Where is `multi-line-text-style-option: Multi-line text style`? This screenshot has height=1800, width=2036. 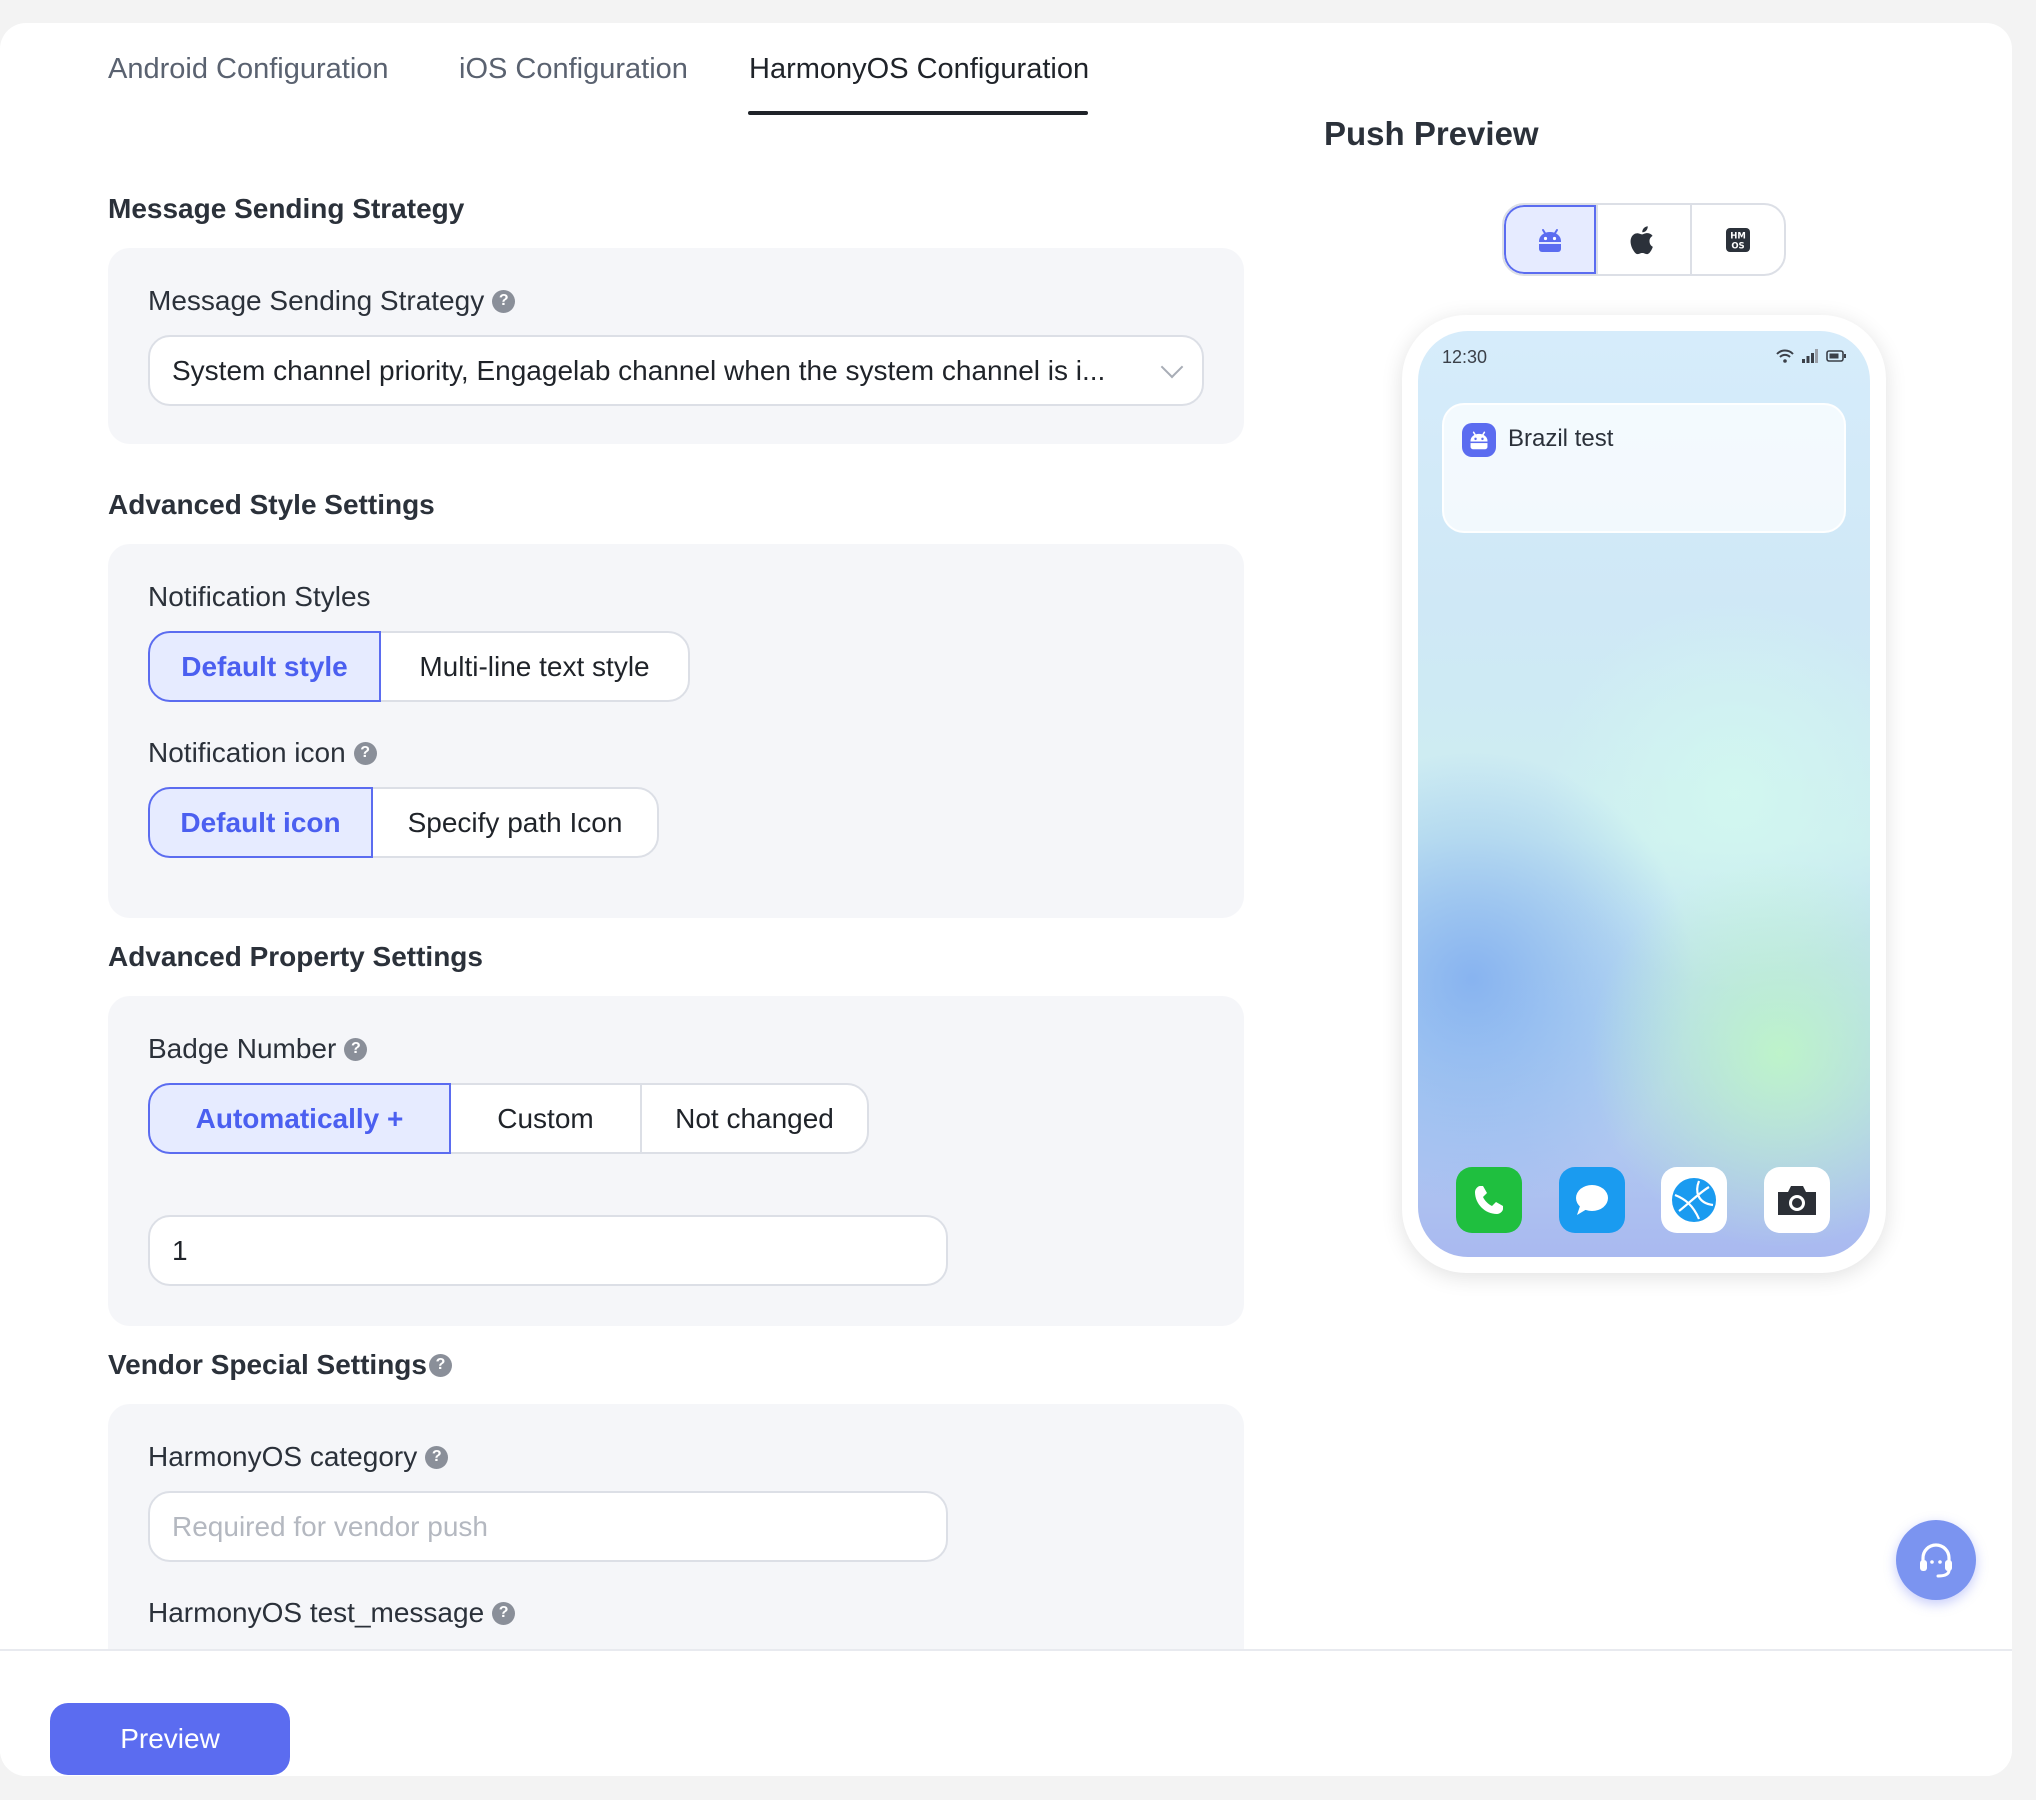 multi-line-text-style-option: Multi-line text style is located at coordinates (534, 666).